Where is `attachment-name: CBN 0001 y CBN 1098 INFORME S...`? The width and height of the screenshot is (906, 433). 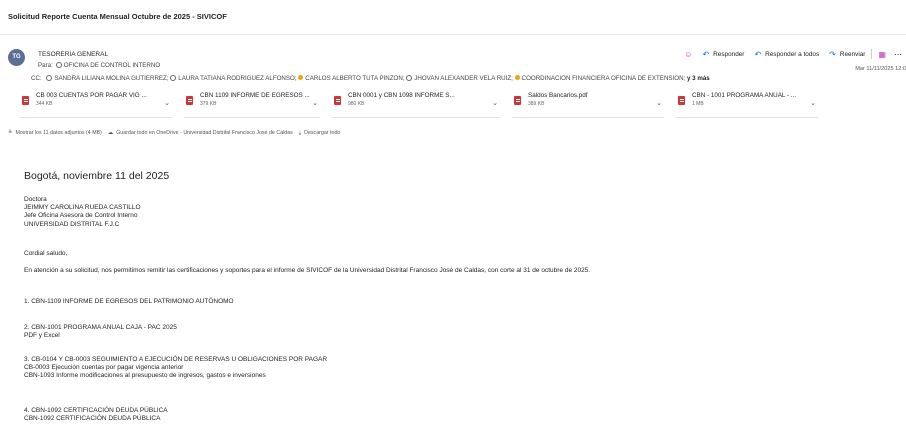
attachment-name: CBN 0001 y CBN 1098 INFORME S... is located at coordinates (401, 95).